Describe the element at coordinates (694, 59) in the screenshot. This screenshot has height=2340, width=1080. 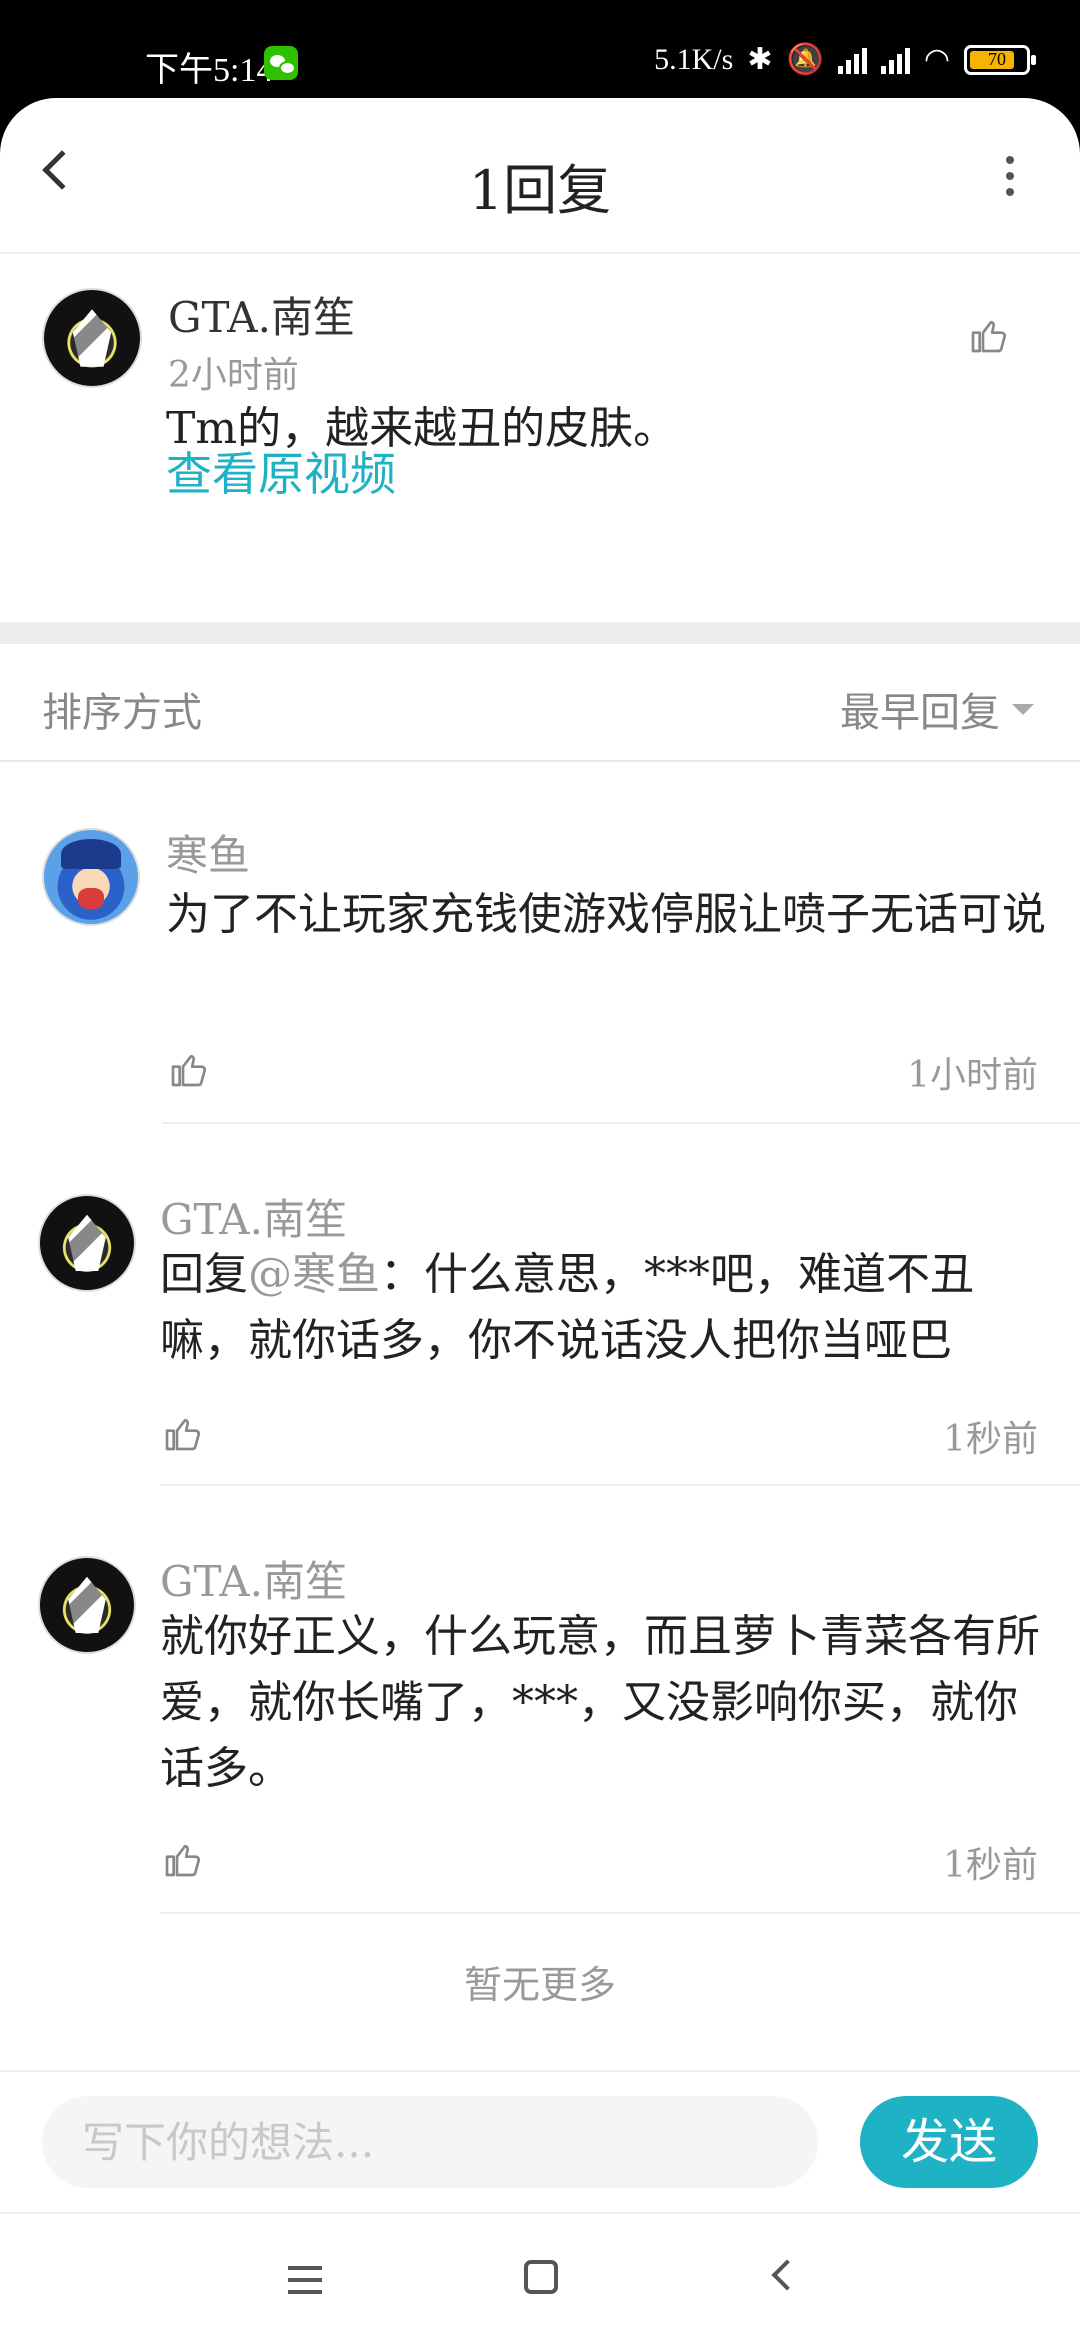
I see `network-speed: 5.1K/s` at that location.